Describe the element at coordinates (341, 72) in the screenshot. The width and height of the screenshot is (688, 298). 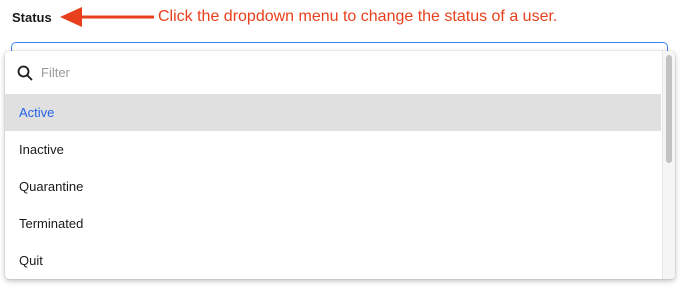
I see `filter-input` at that location.